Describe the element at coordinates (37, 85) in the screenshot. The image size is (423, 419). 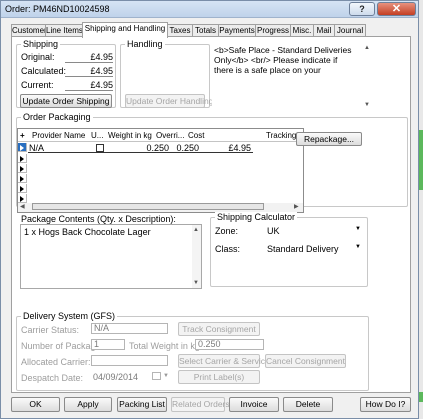
I see `current-label: Current:` at that location.